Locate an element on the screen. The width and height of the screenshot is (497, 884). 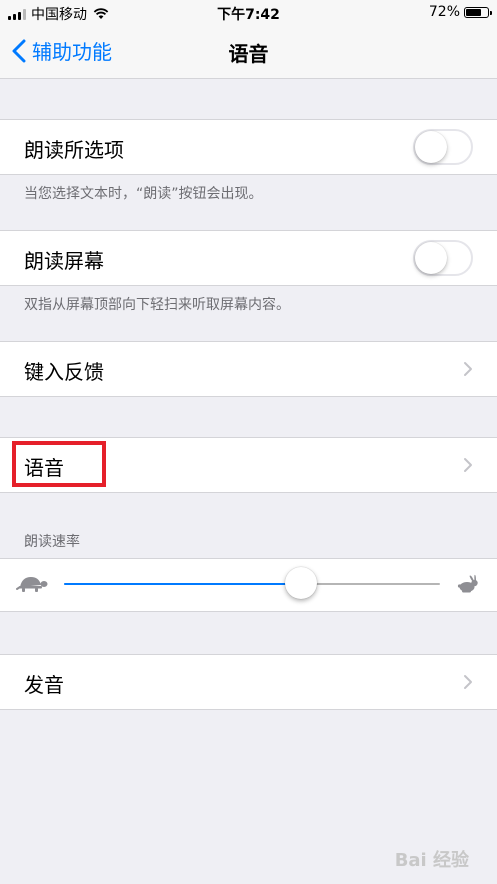
speaking-rate-row is located at coordinates (248, 585).